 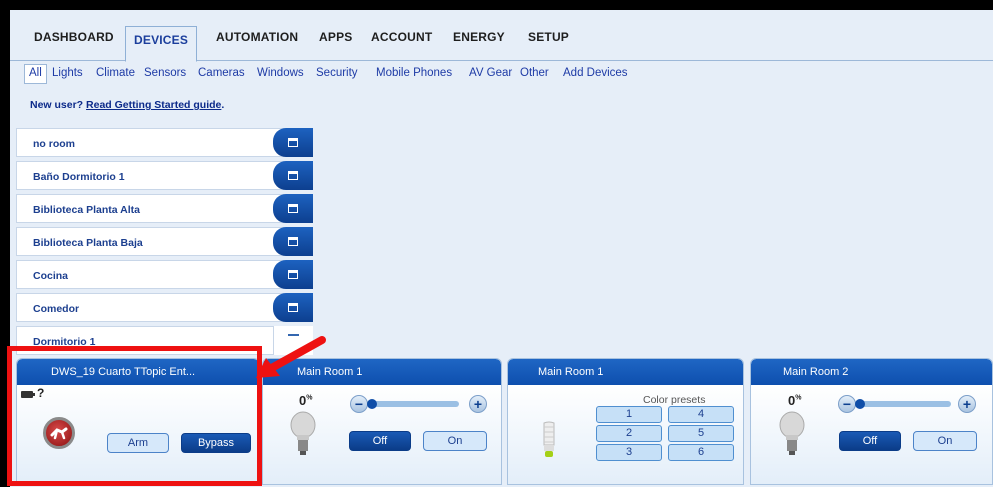 I want to click on motion-sensor-icon, so click(x=59, y=433).